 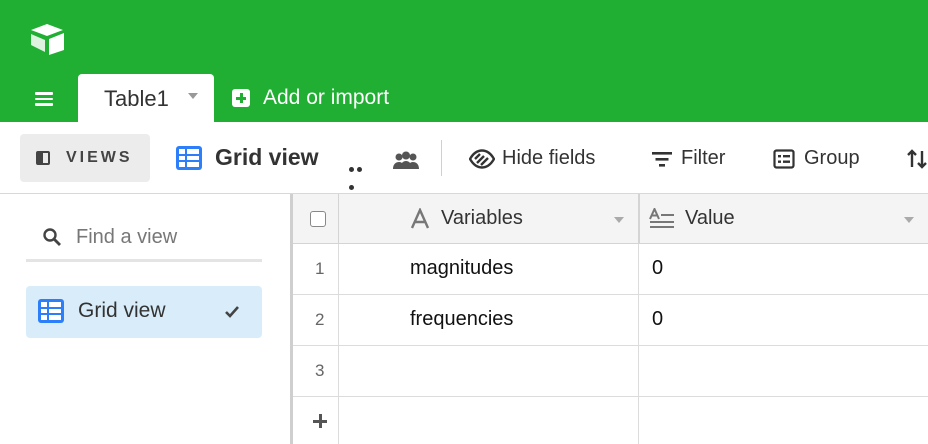 I want to click on hamburger-menu-icon, so click(x=44, y=99).